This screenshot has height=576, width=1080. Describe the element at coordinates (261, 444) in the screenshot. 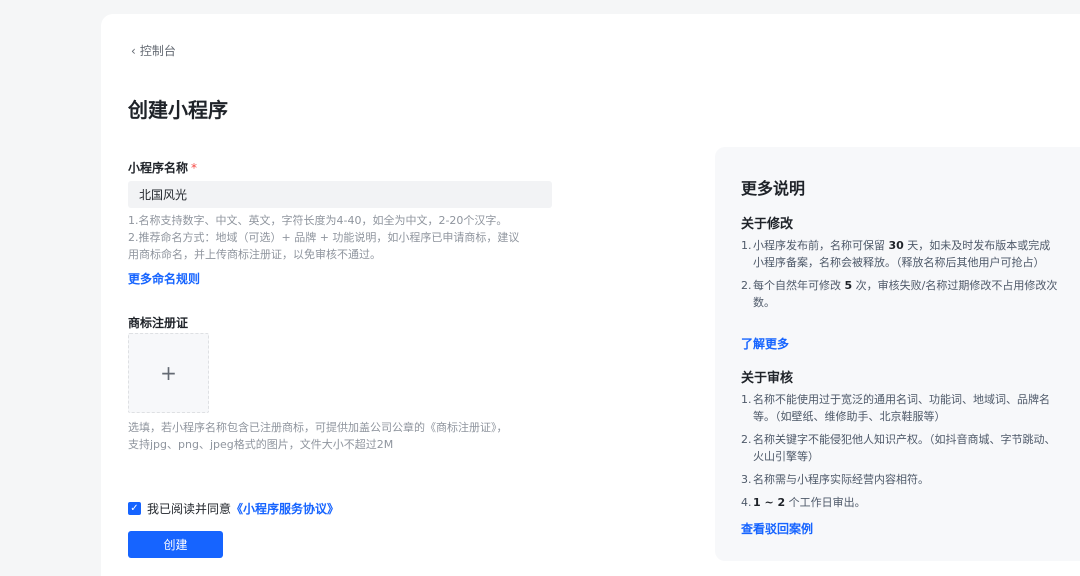

I see `trademark-hint-line-2: 支持jpg、png、jpeg格式的图片，文件大小不超过2M` at that location.